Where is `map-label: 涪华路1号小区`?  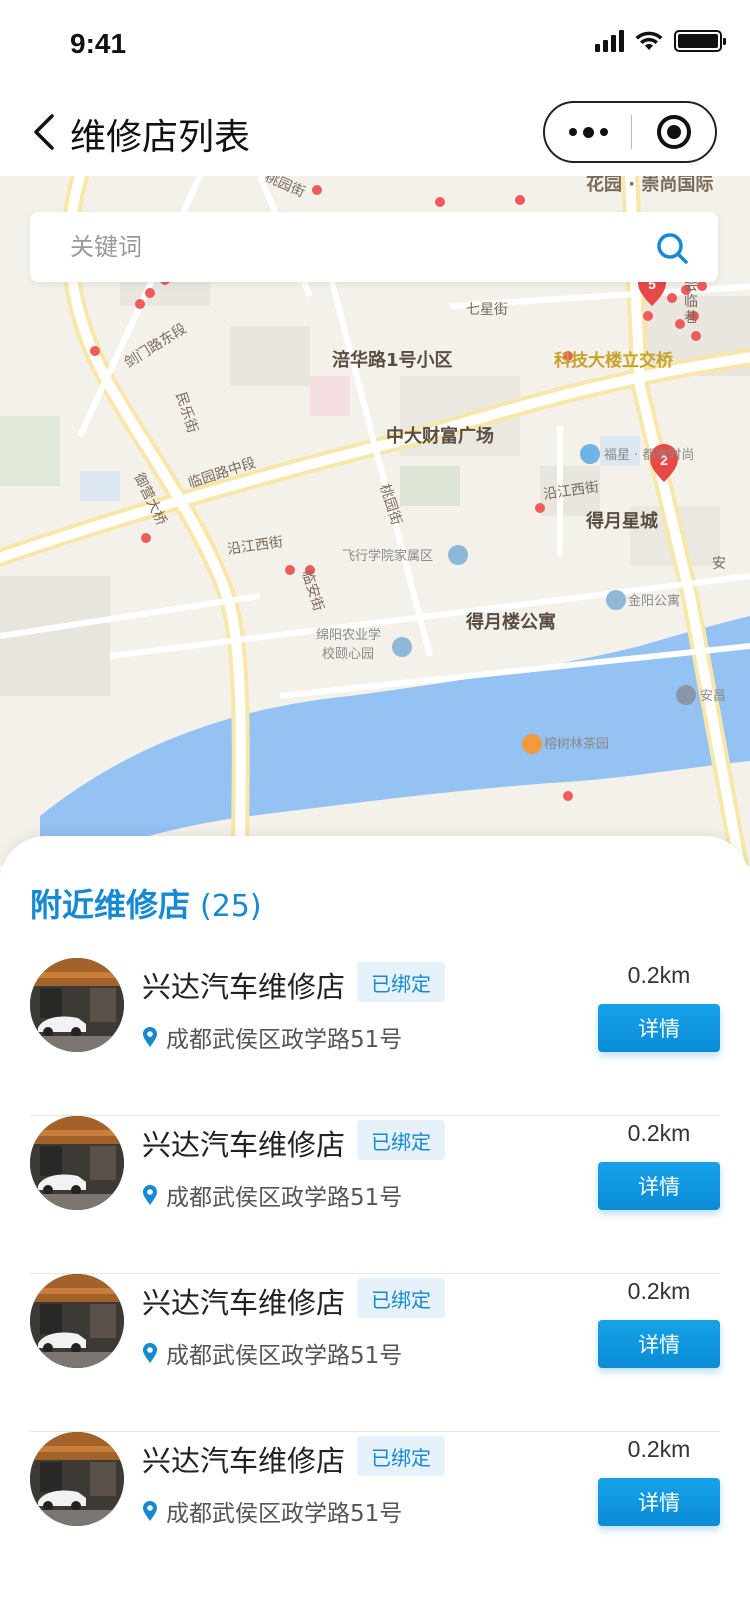 map-label: 涪华路1号小区 is located at coordinates (392, 360).